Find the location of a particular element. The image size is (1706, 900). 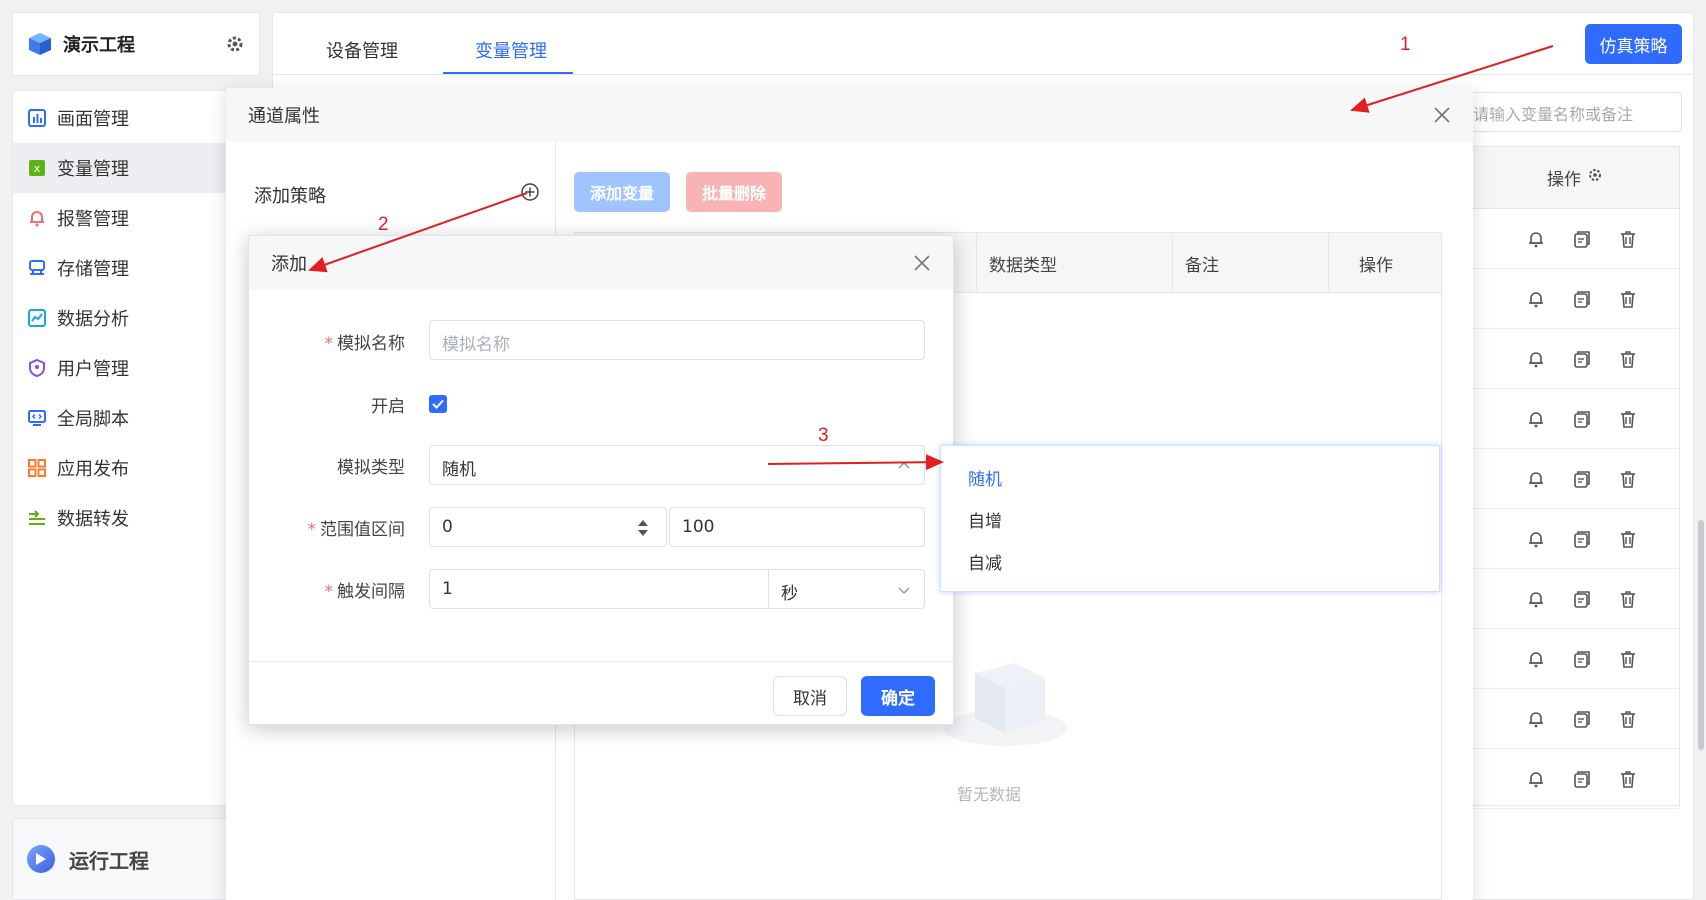

variable-search-input: 请输入变量名称或备注 is located at coordinates (1571, 112).